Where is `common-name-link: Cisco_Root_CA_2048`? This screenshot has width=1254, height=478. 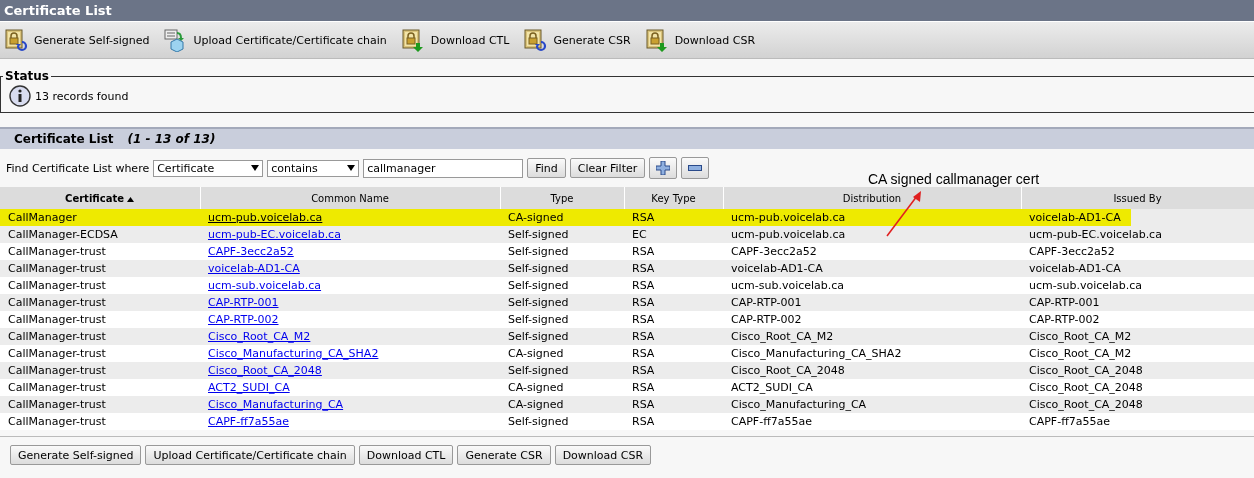
common-name-link: Cisco_Root_CA_2048 is located at coordinates (265, 370).